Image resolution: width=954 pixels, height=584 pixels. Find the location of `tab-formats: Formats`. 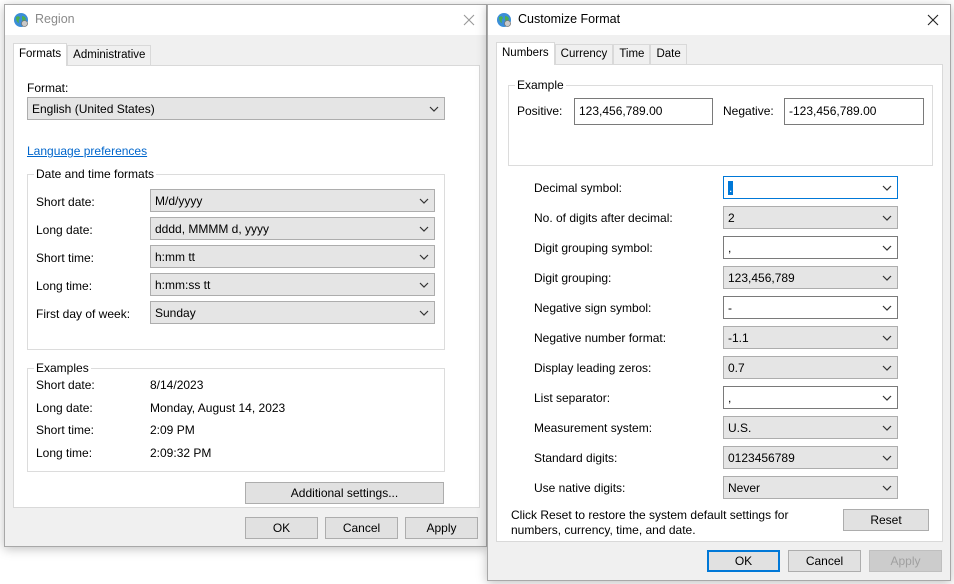

tab-formats: Formats is located at coordinates (40, 54).